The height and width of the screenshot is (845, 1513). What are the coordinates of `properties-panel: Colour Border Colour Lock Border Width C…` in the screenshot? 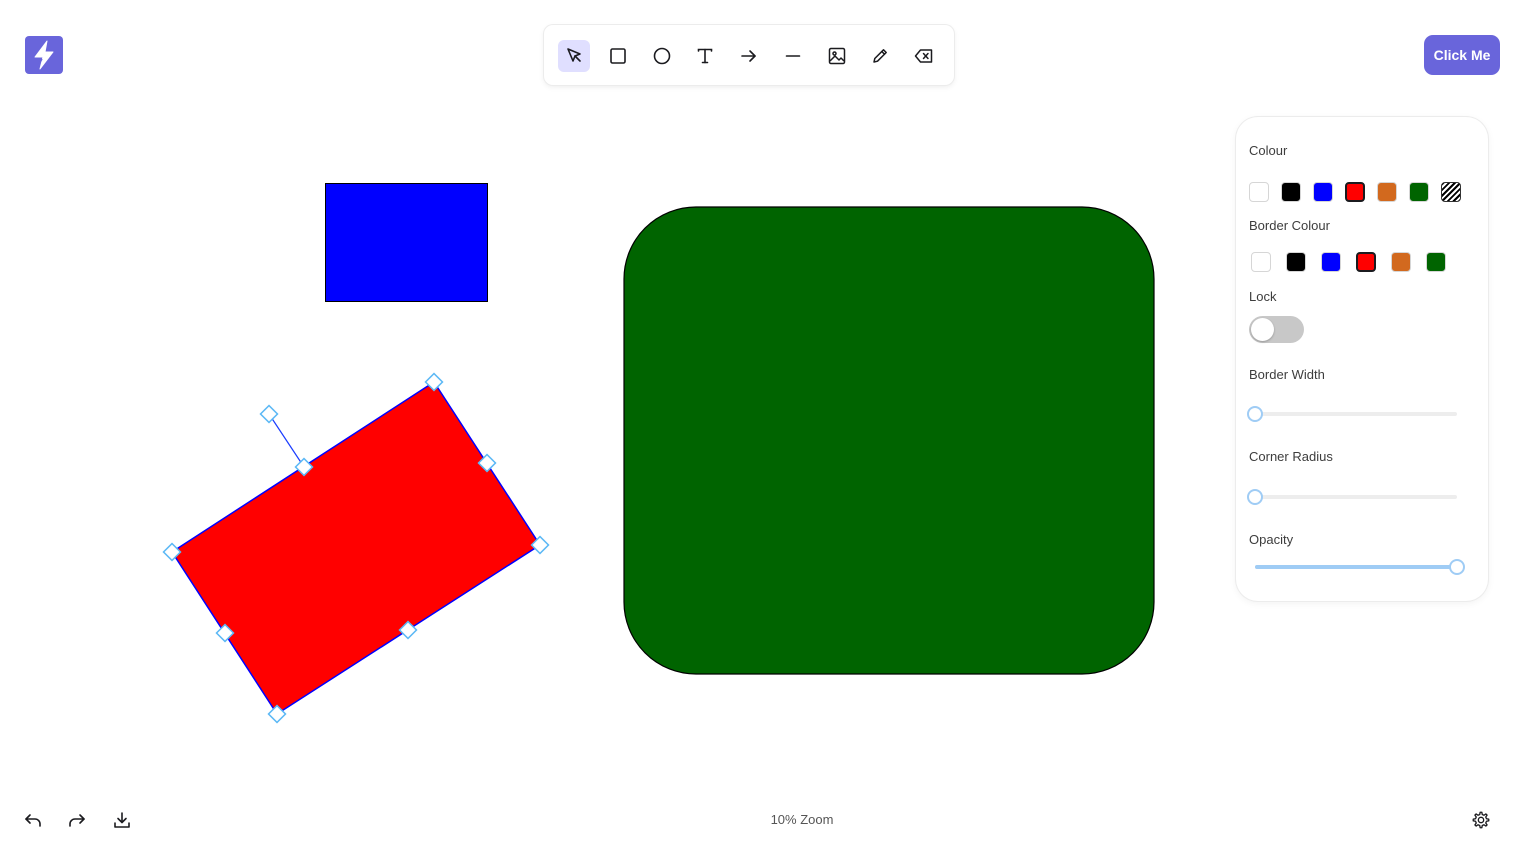 It's located at (1362, 359).